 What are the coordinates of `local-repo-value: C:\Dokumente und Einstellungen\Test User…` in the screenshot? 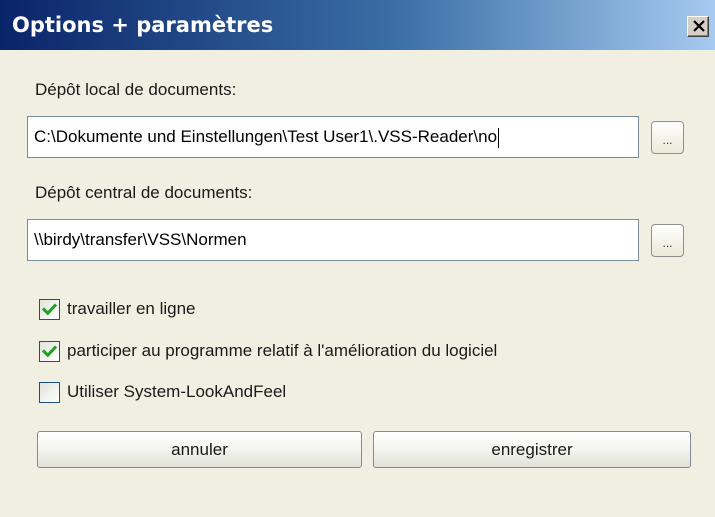 It's located at (266, 136).